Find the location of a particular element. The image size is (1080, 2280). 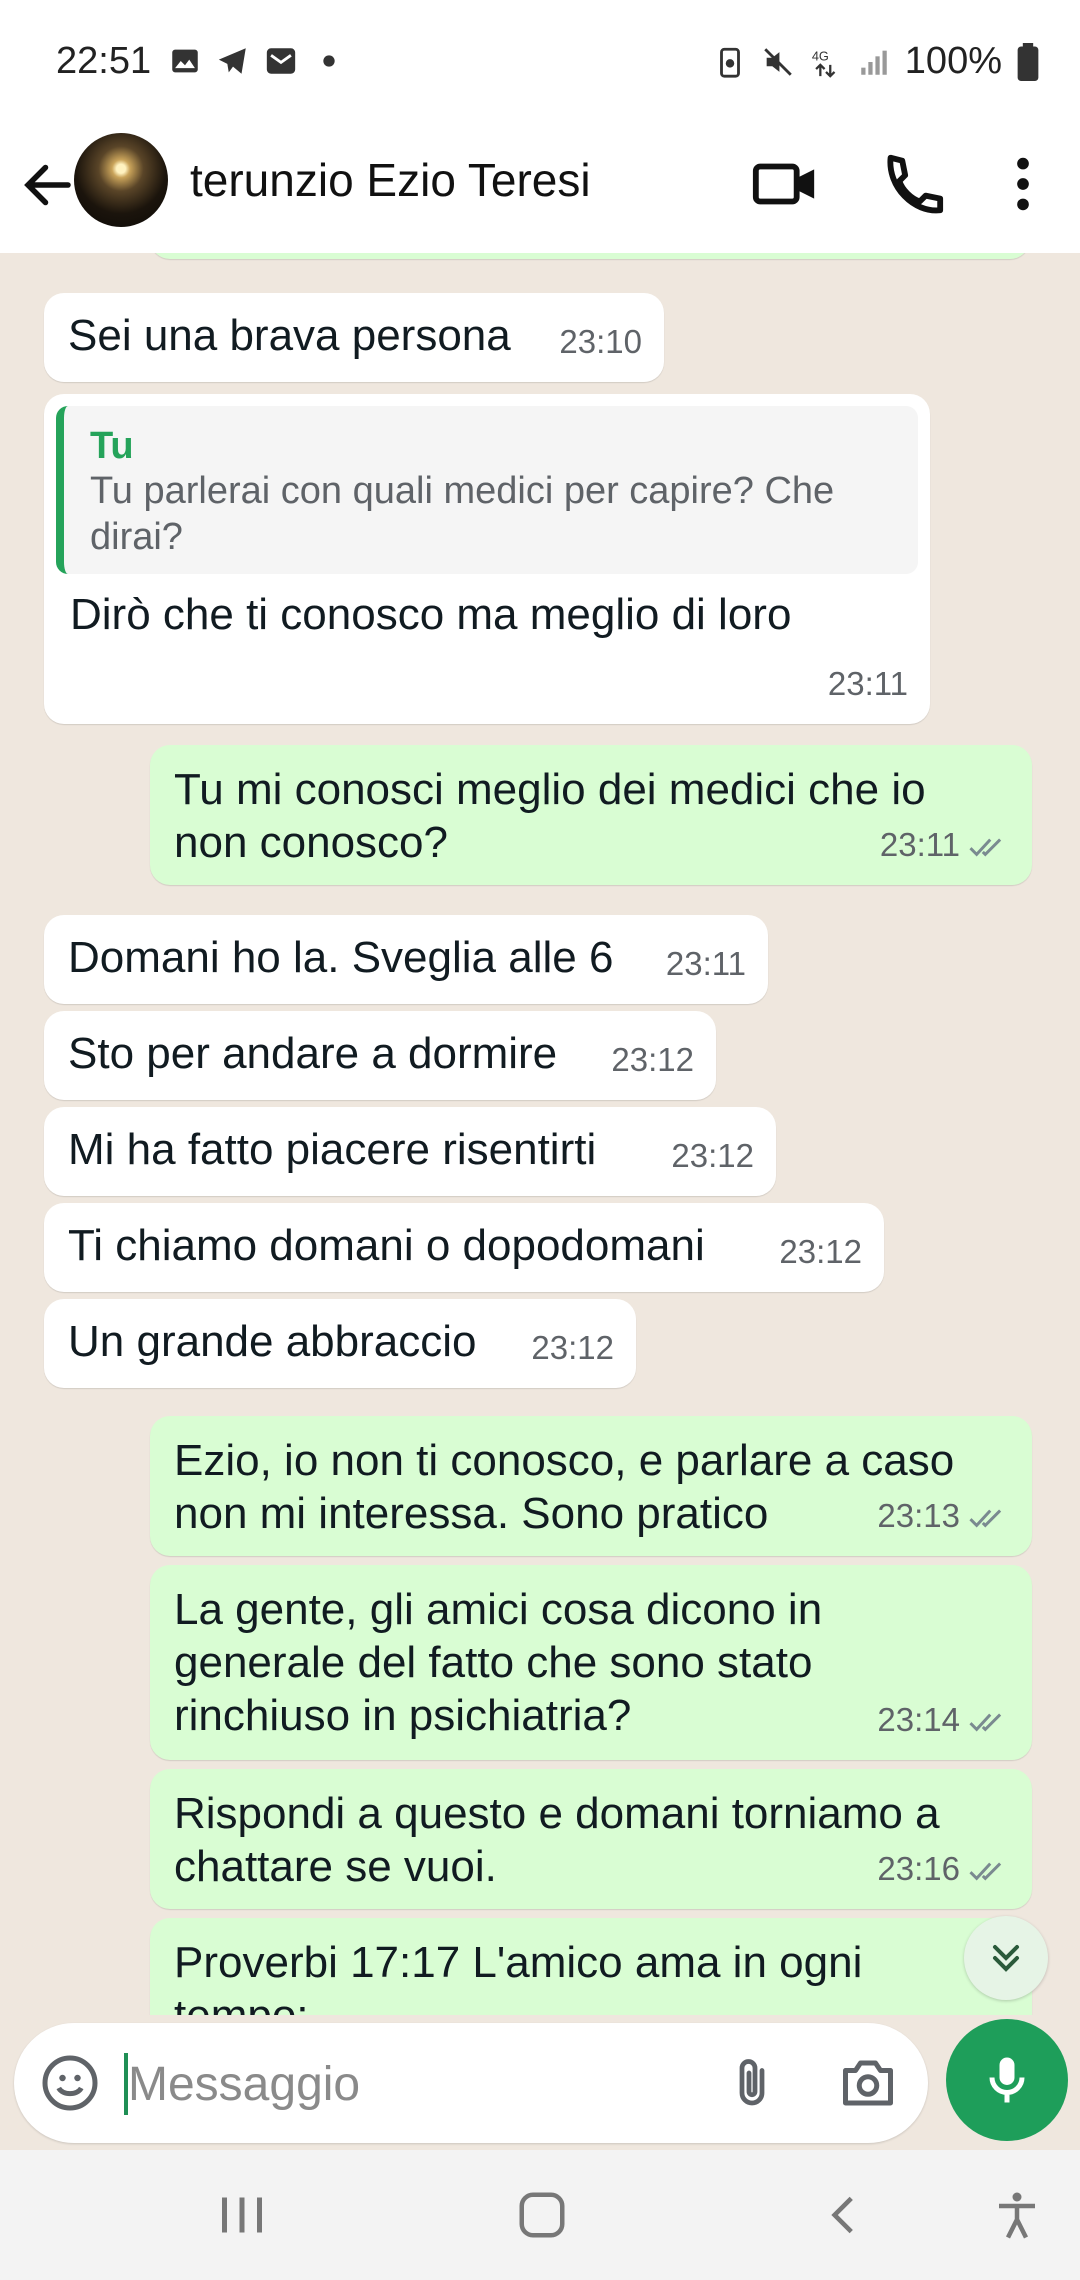

4g-data-icon: 4G is located at coordinates (824, 63).